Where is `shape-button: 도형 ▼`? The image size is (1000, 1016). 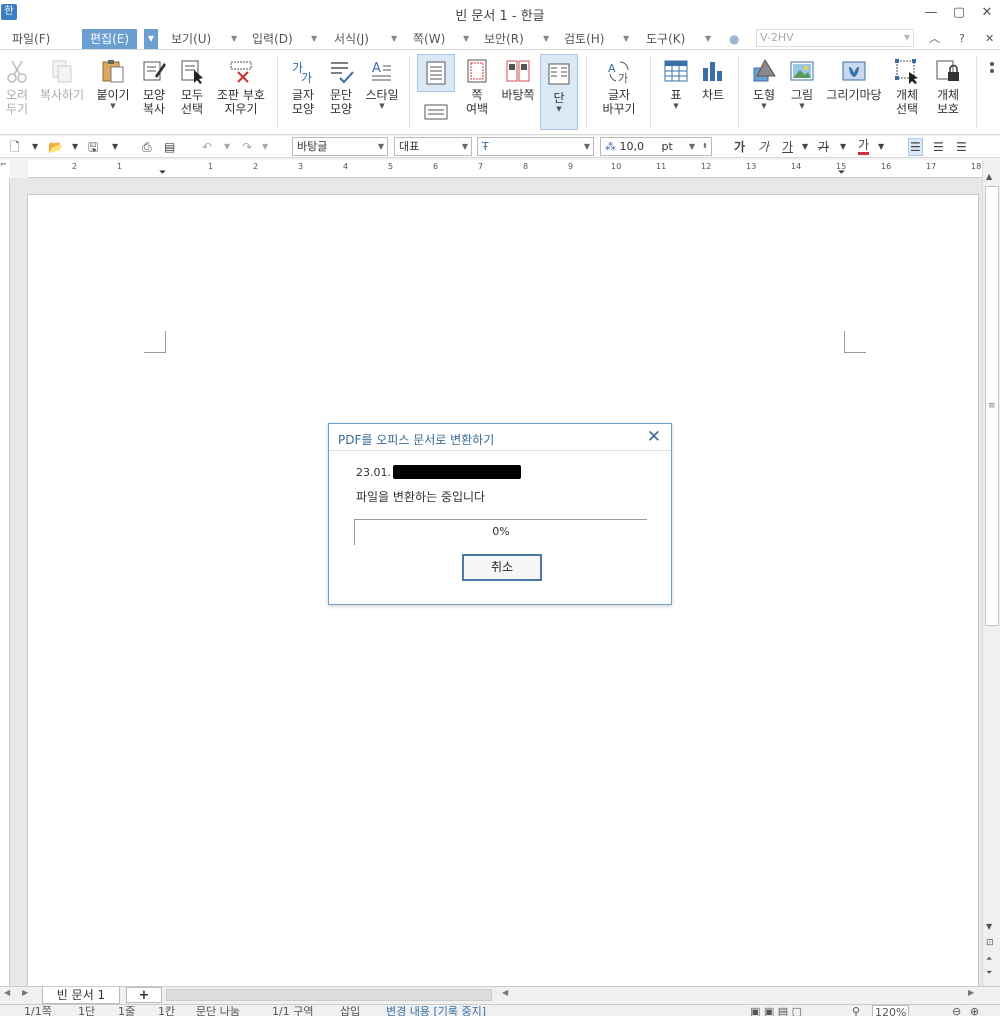
shape-button: 도형 ▼ is located at coordinates (764, 84).